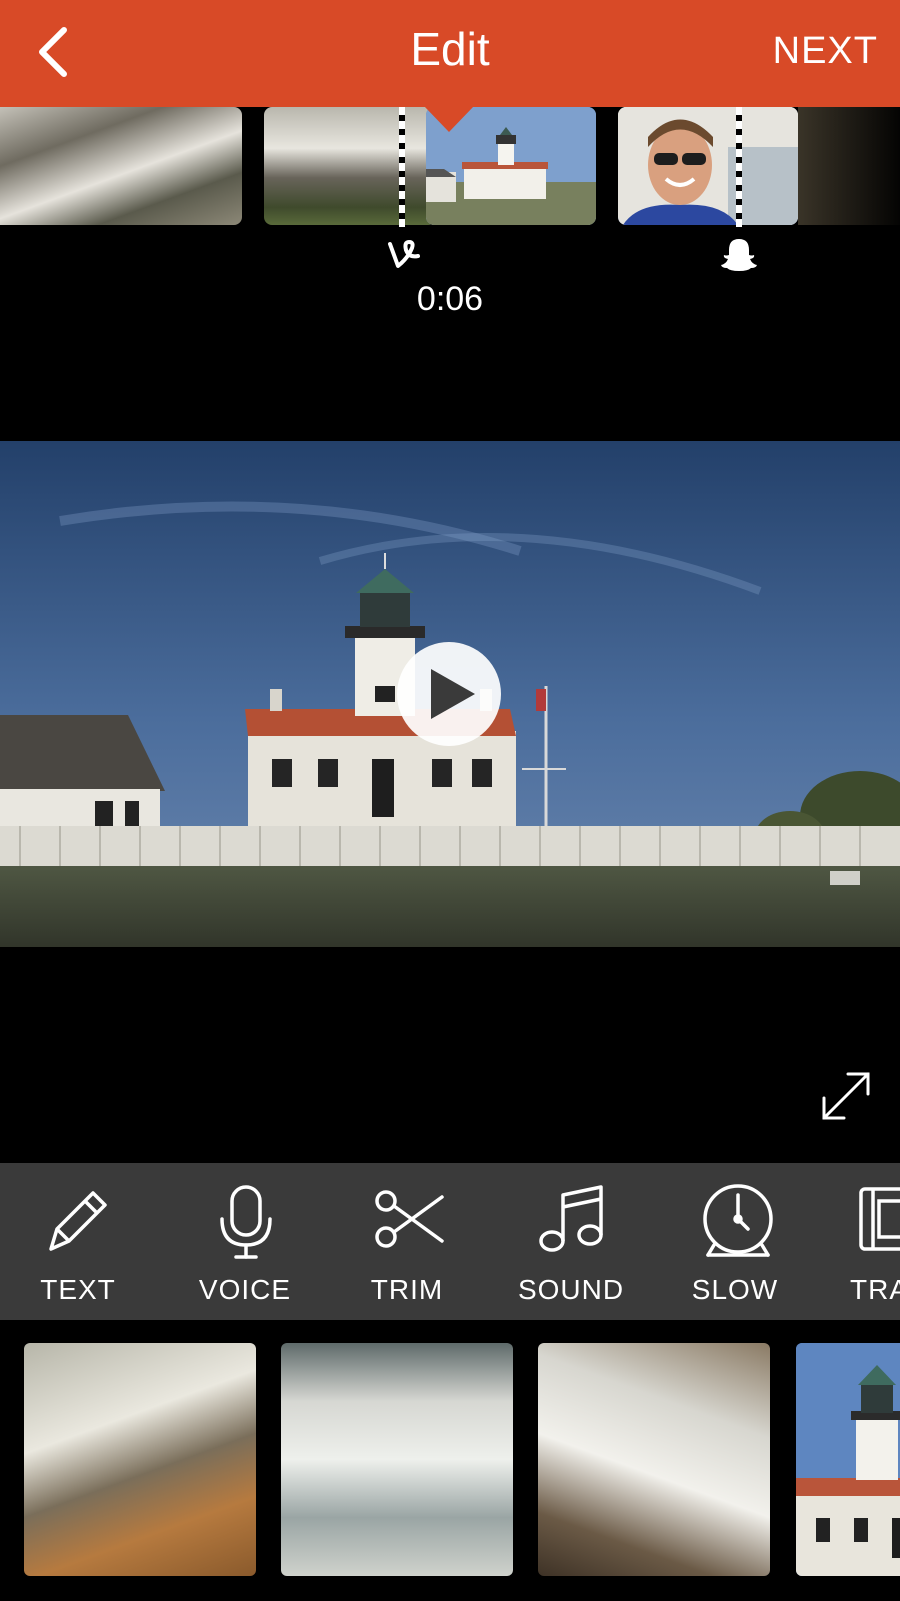 The image size is (900, 1601). I want to click on tool-label: SOUND, so click(571, 1289).